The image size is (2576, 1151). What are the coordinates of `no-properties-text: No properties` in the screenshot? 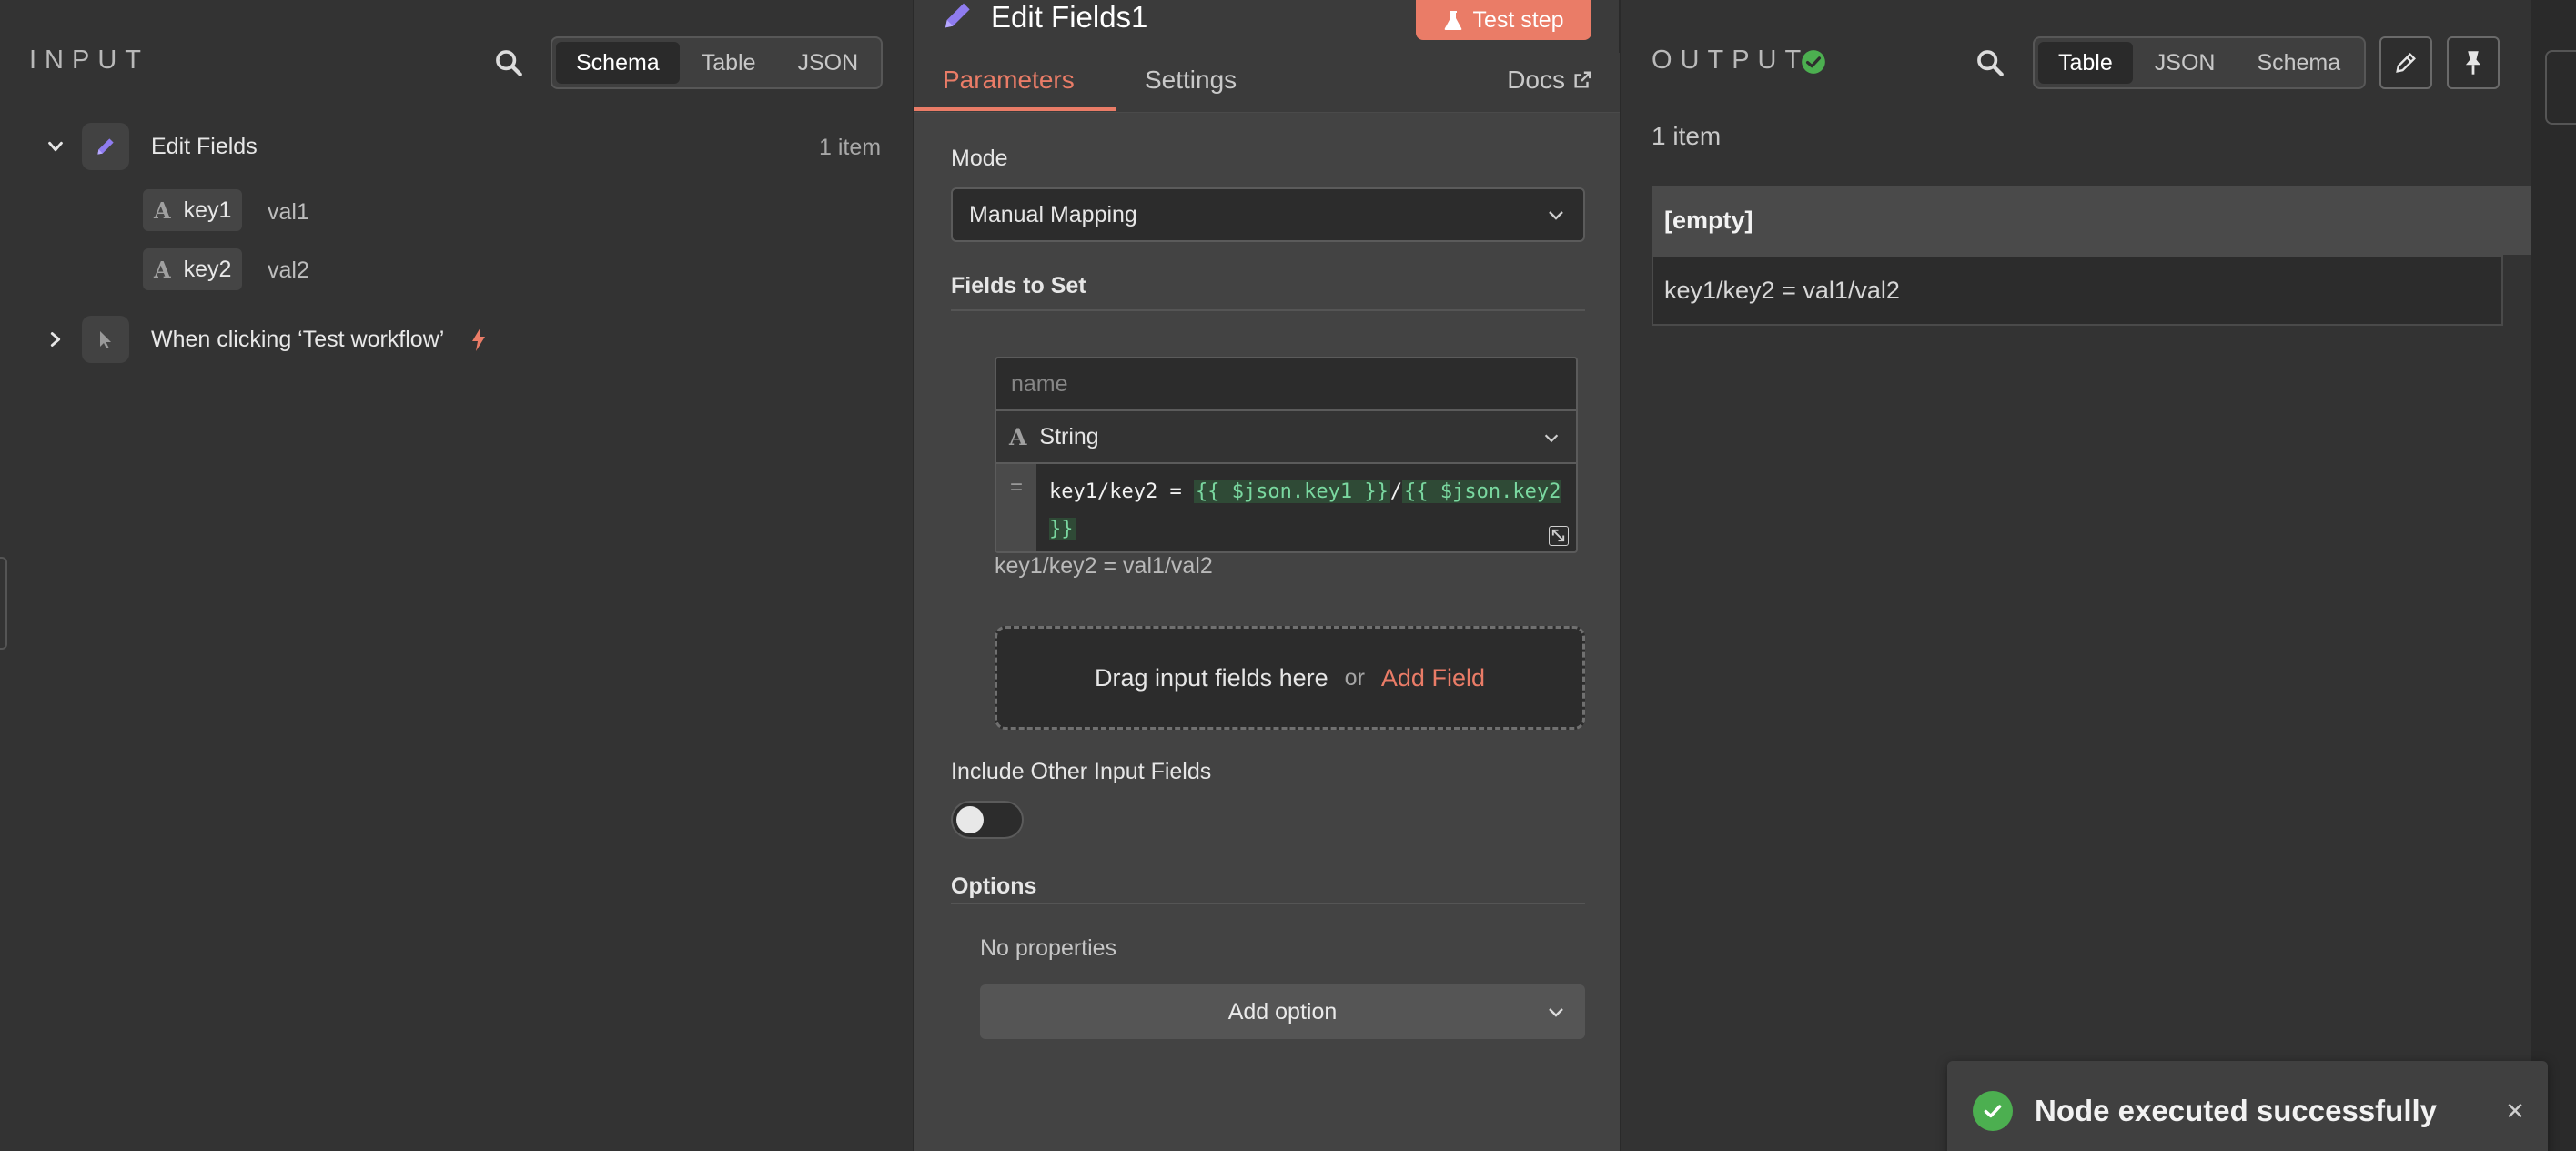 It's located at (1048, 948).